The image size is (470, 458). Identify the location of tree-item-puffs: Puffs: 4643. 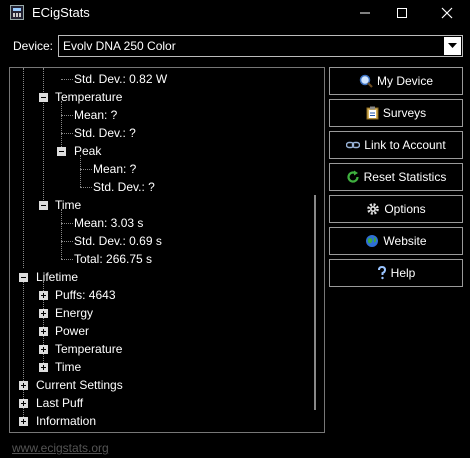
(85, 295).